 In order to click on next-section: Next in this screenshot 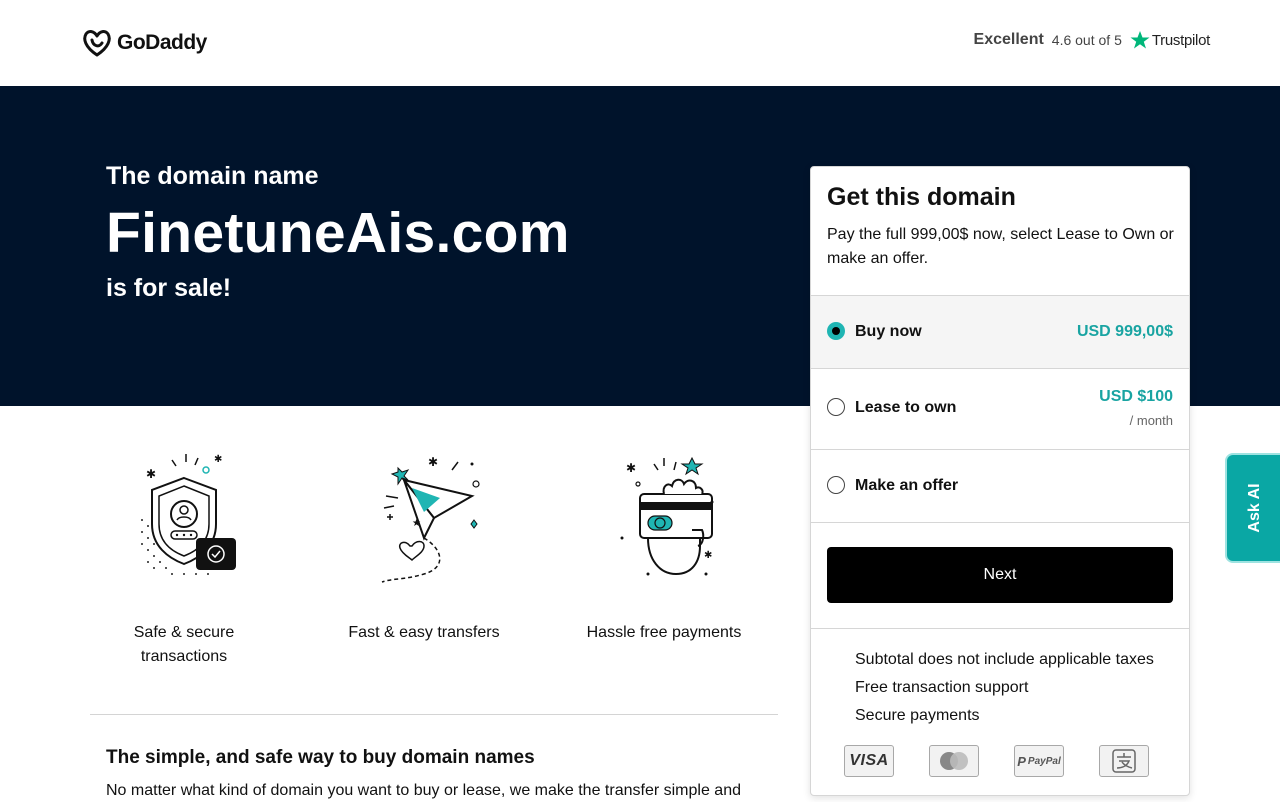, I will do `click(1000, 575)`.